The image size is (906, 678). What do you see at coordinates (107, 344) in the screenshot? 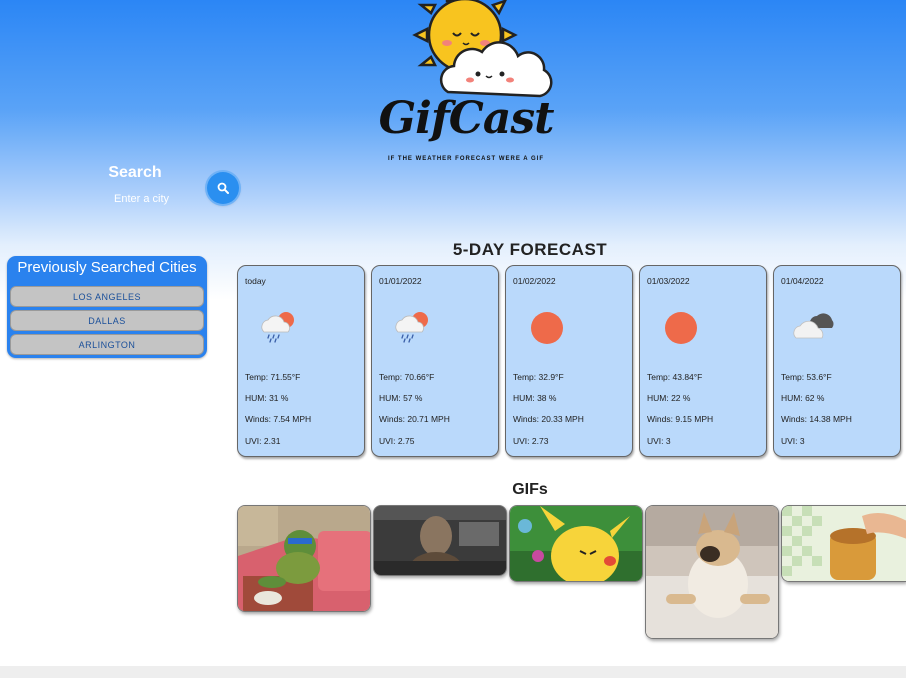
I see `history-city-button: ARLINGTON` at bounding box center [107, 344].